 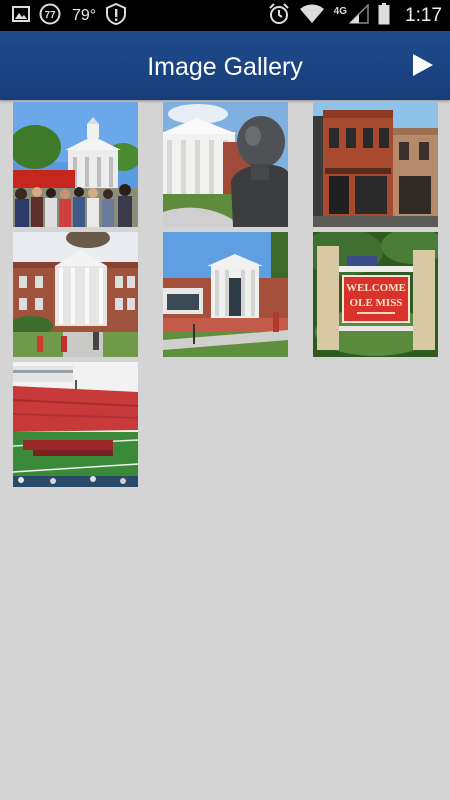 I want to click on library-building-image, so click(x=225, y=294).